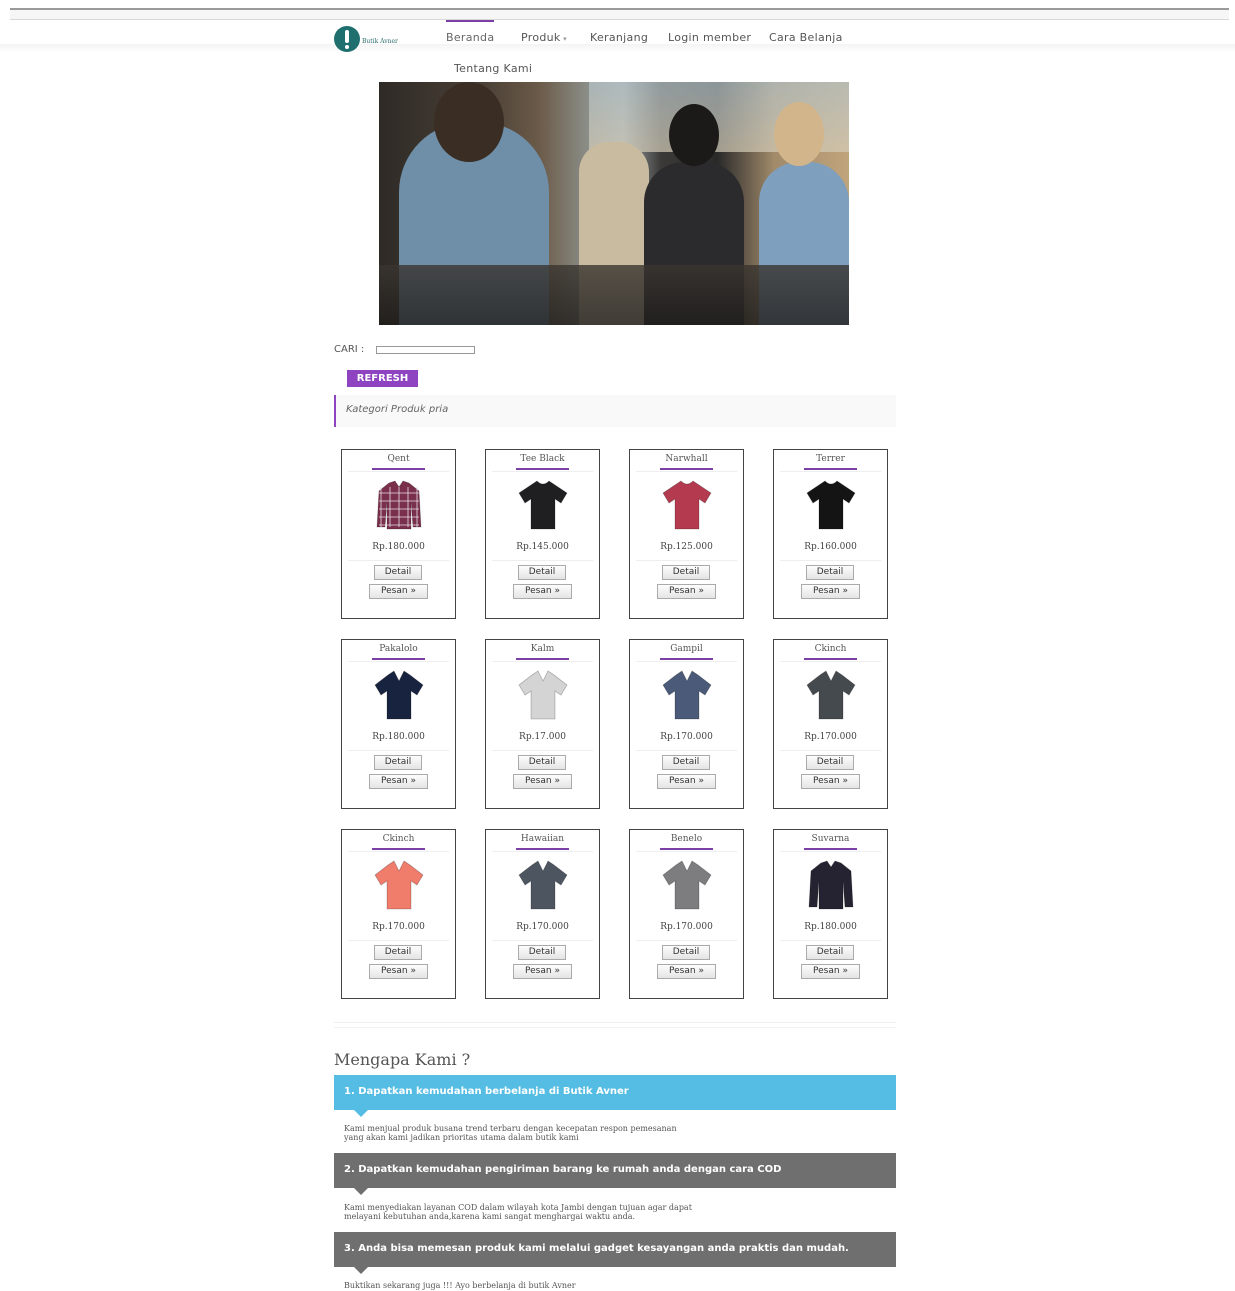 The height and width of the screenshot is (1291, 1235). I want to click on product-card: Tee Black Rp.145.000 Detail Pesan », so click(542, 534).